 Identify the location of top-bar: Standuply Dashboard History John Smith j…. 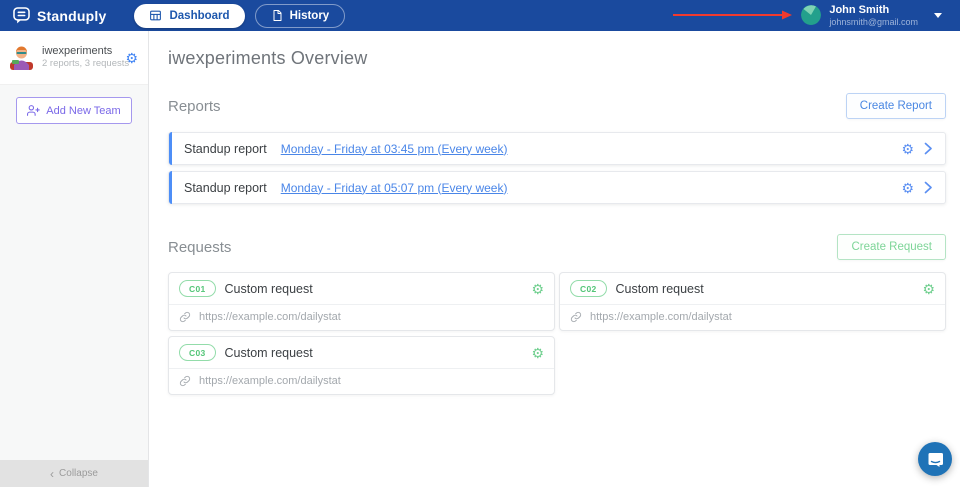
(480, 15).